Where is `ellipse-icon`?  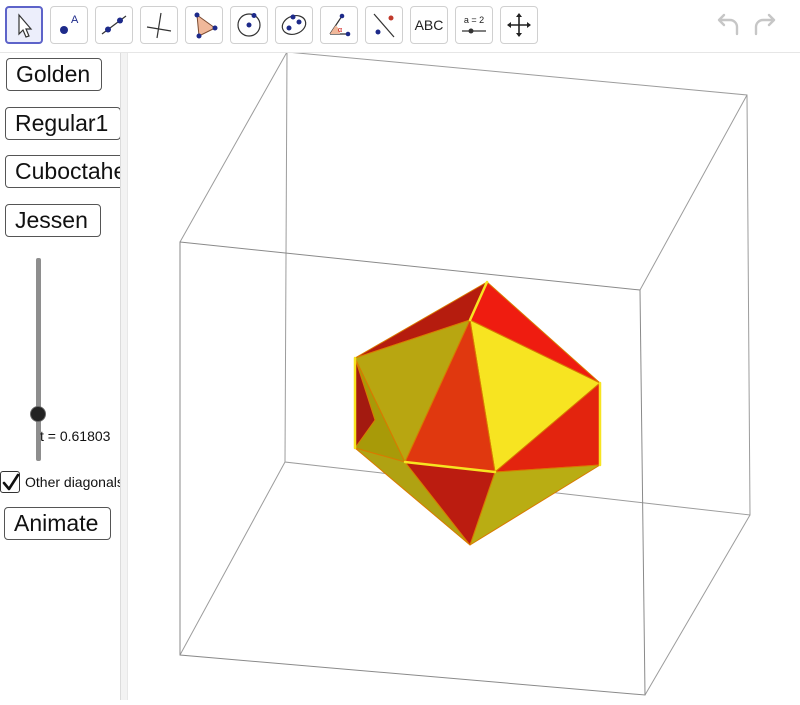
ellipse-icon is located at coordinates (294, 25).